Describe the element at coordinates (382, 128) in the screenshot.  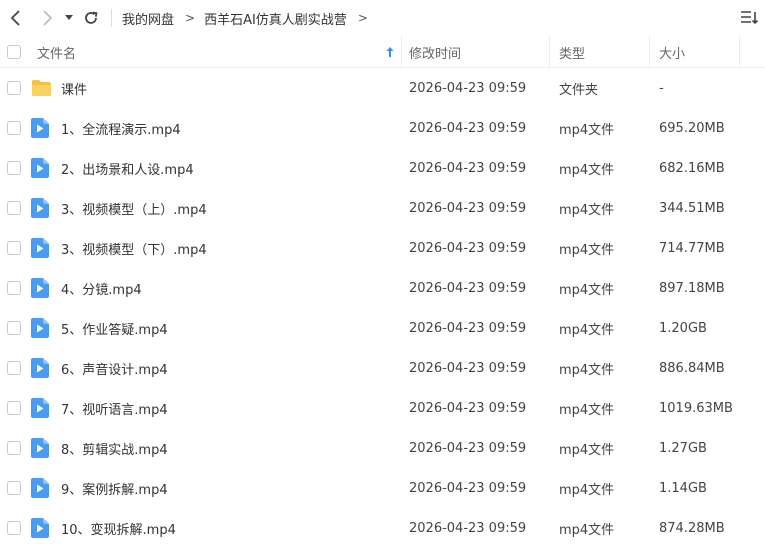
I see `file-row: 1、全流程演示.mp4 2026-04-23 09:59 mp4文件 695.20MB` at that location.